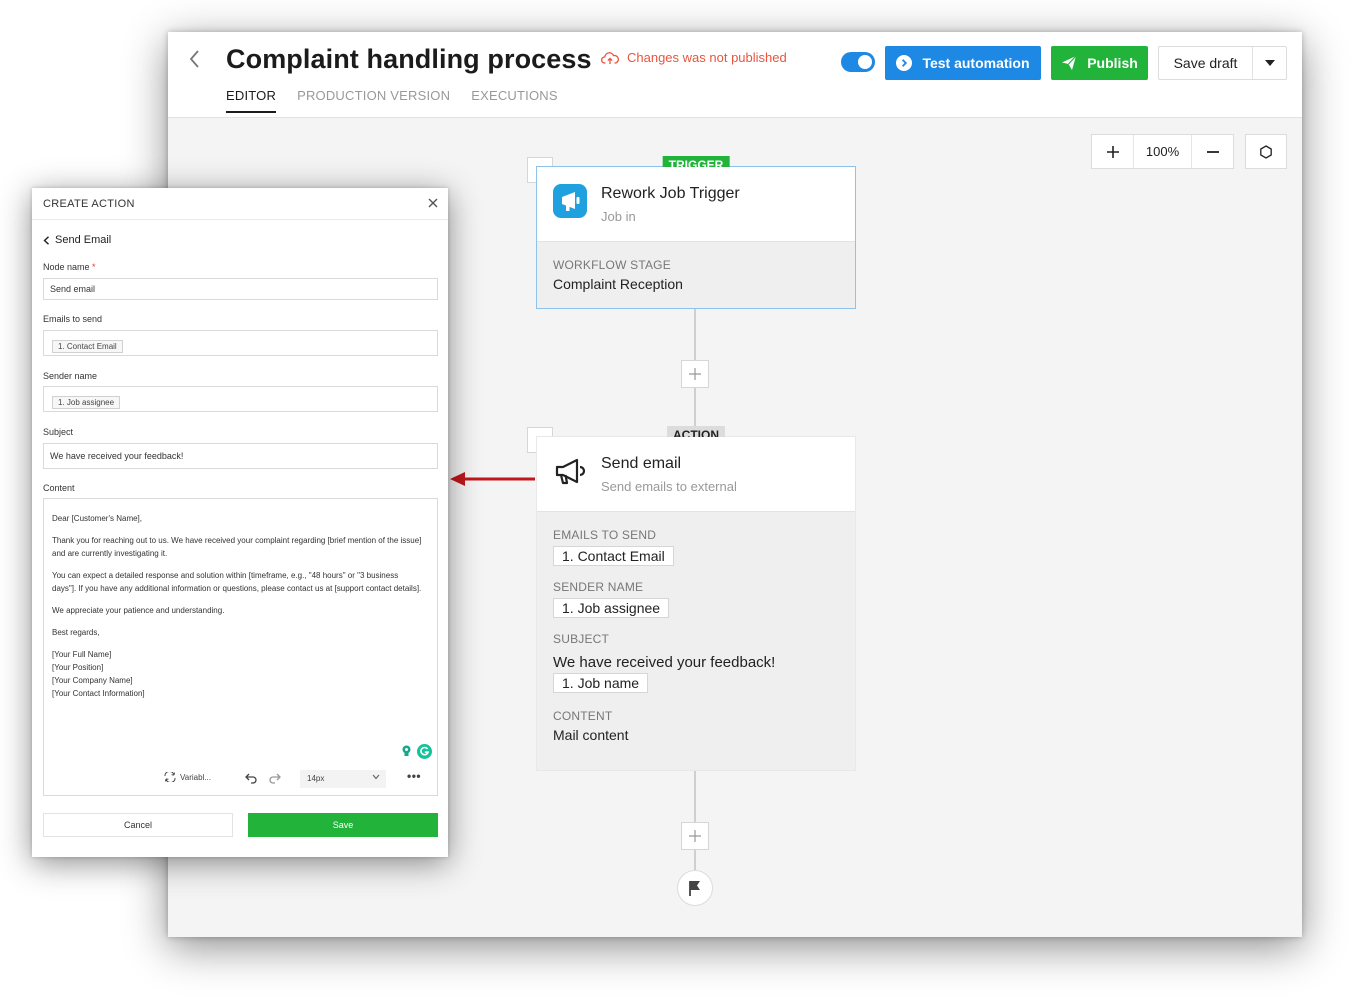  Describe the element at coordinates (610, 57) in the screenshot. I see `cloud-upload-icon` at that location.